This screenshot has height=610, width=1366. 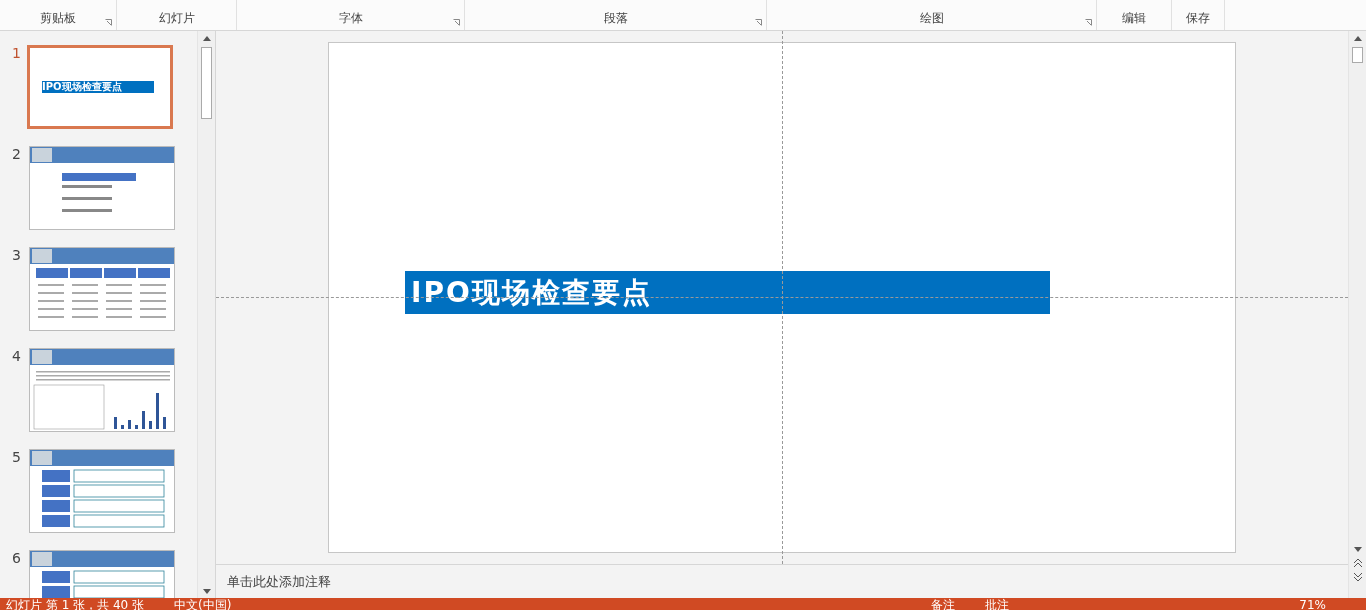 I want to click on ribbon-group-label: 编辑, so click(x=1134, y=18).